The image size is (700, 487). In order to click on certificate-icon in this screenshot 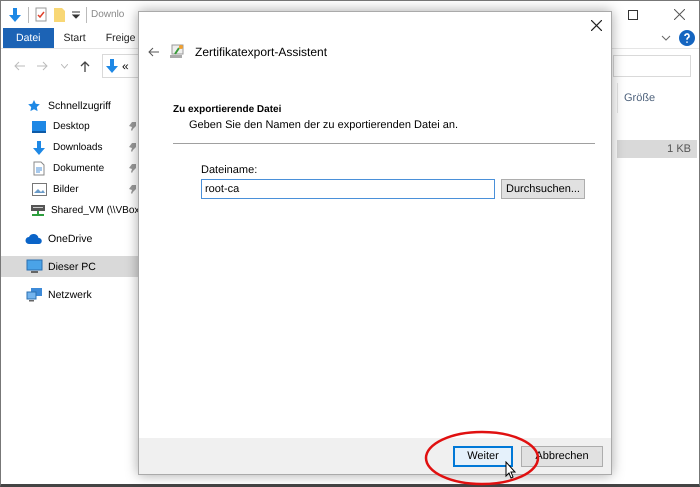, I will do `click(177, 52)`.